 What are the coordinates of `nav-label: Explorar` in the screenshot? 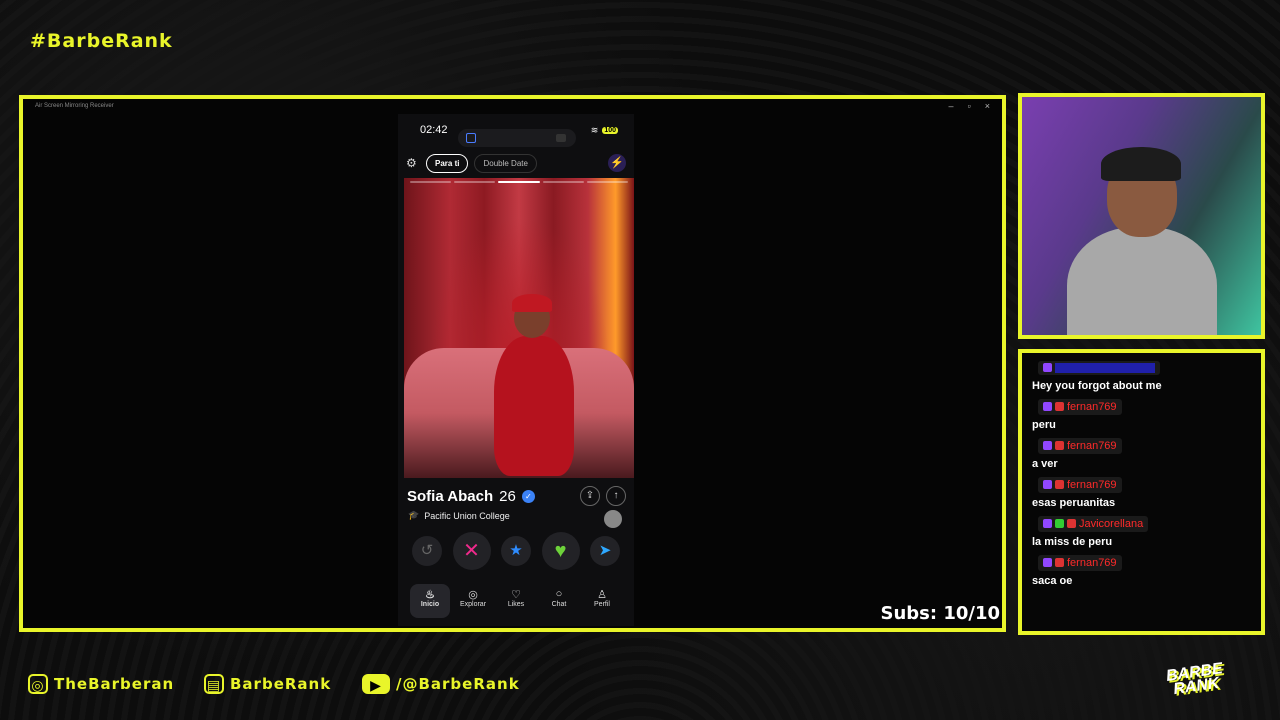 It's located at (473, 604).